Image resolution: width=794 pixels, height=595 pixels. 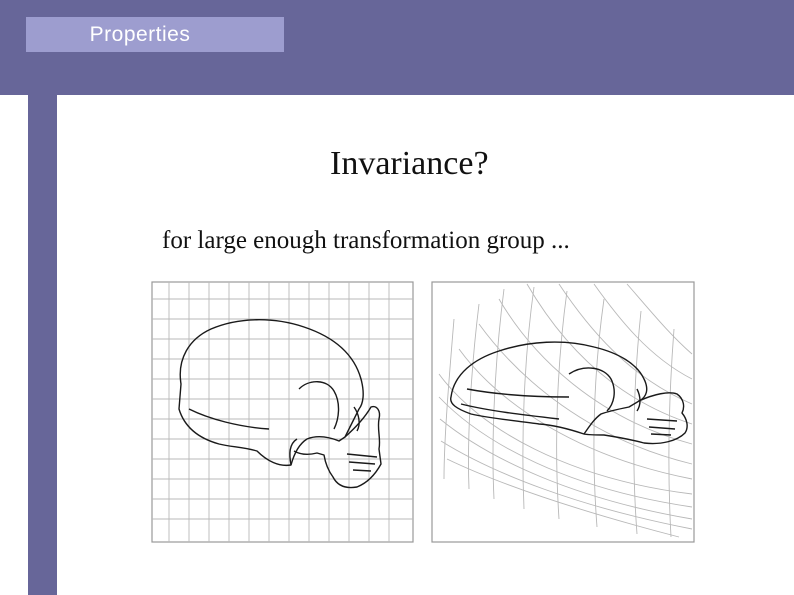 I want to click on section-tab: Properties, so click(x=155, y=34).